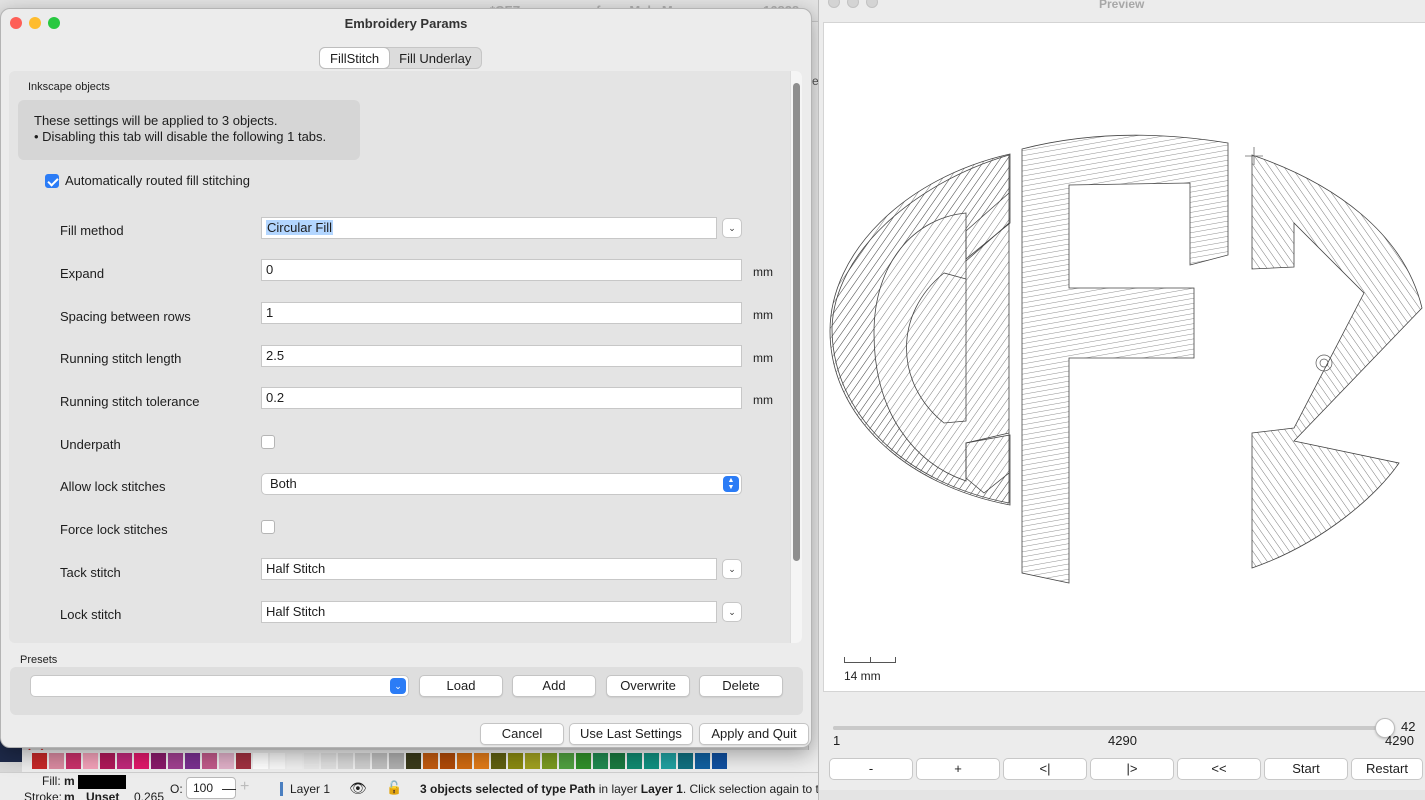 This screenshot has width=1425, height=800. I want to click on fill-method-dropdown-button: ⌄, so click(732, 228).